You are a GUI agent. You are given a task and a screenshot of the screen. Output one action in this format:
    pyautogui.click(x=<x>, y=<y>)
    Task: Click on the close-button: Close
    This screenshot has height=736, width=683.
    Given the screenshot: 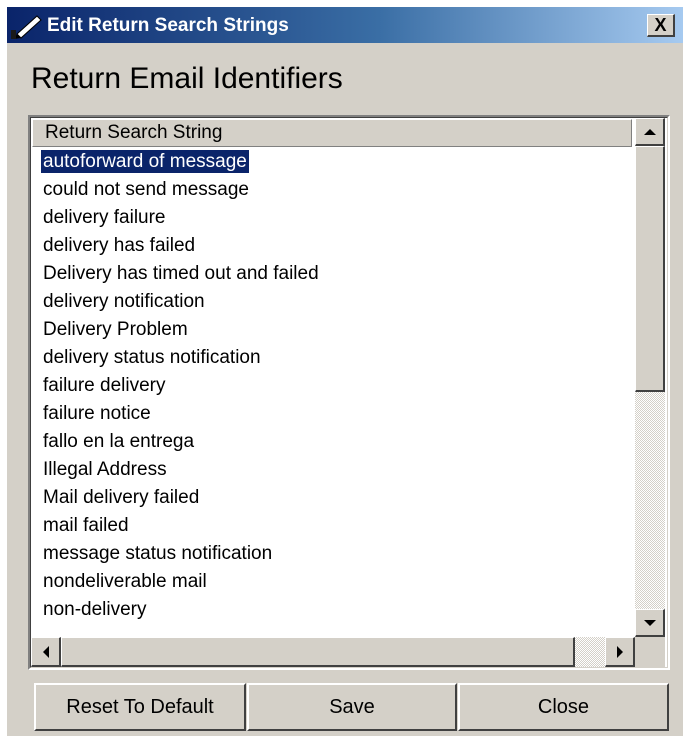 What is the action you would take?
    pyautogui.click(x=563, y=707)
    